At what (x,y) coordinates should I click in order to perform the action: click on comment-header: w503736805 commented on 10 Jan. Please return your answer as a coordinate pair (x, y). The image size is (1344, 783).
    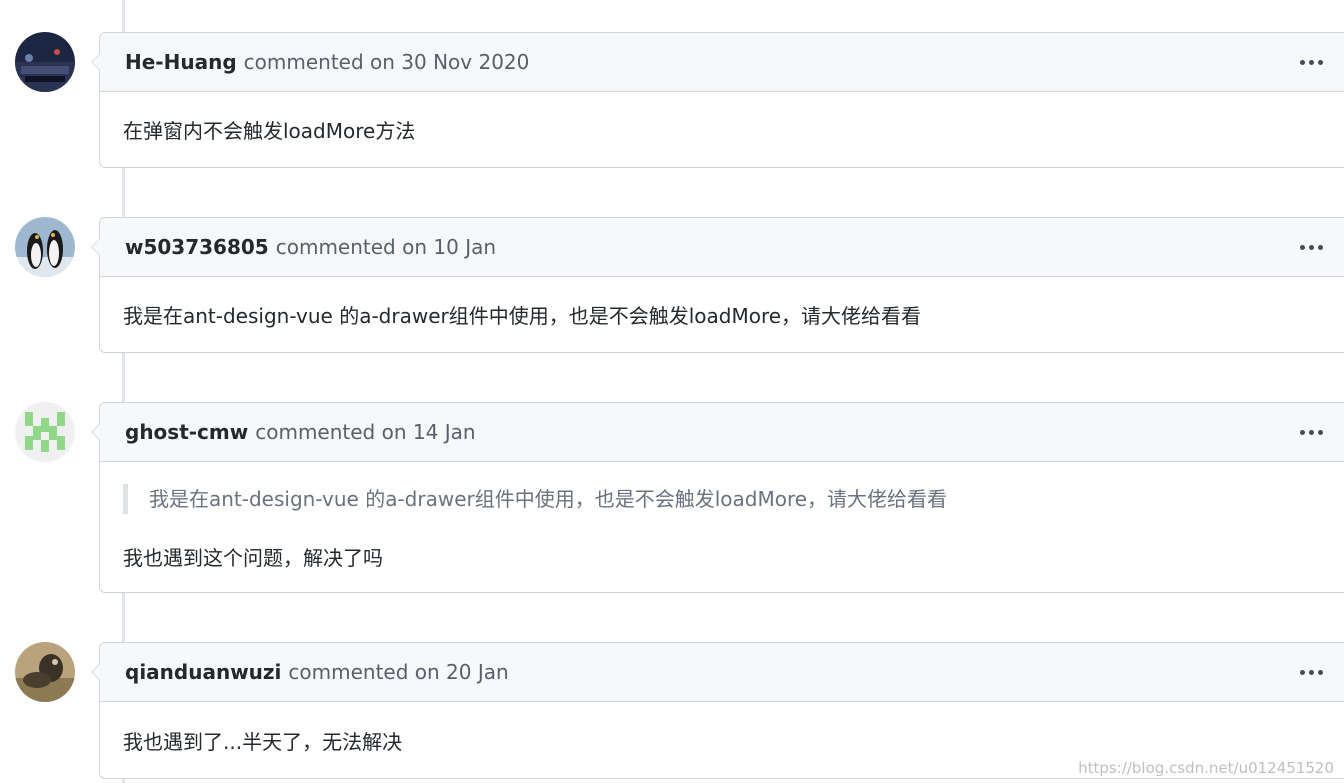
    Looking at the image, I should click on (722, 247).